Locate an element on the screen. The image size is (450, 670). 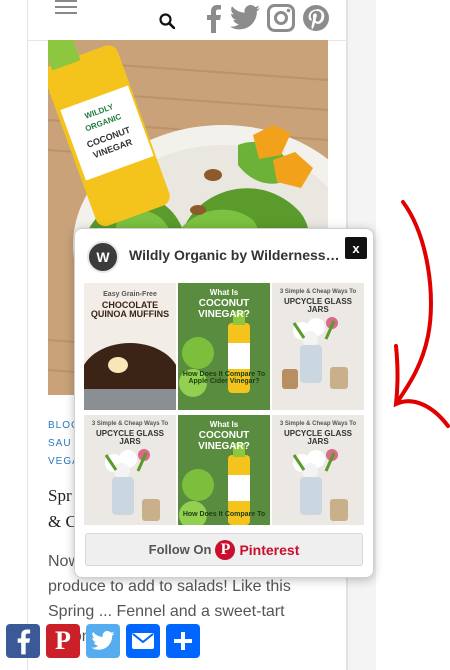
follow-on-pinterest-button: Follow On P Pinterest is located at coordinates (224, 549).